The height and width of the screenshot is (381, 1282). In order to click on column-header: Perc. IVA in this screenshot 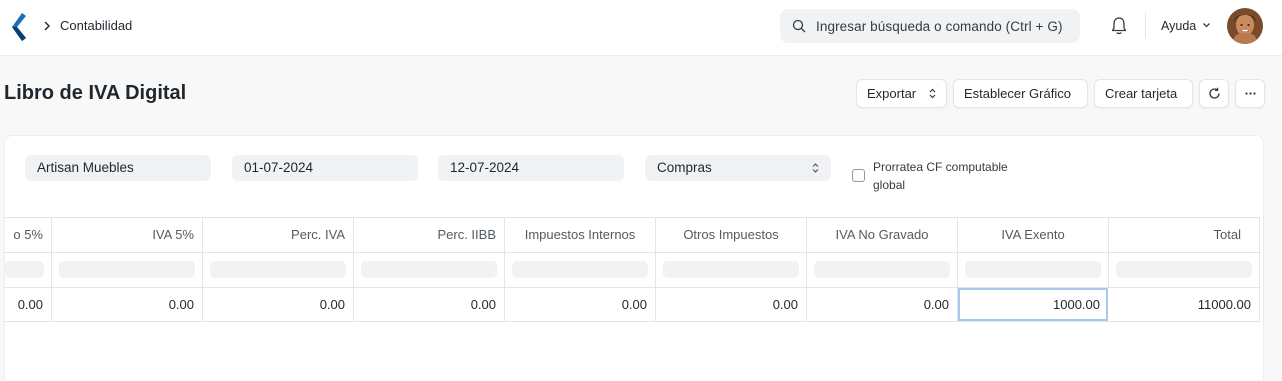, I will do `click(278, 235)`.